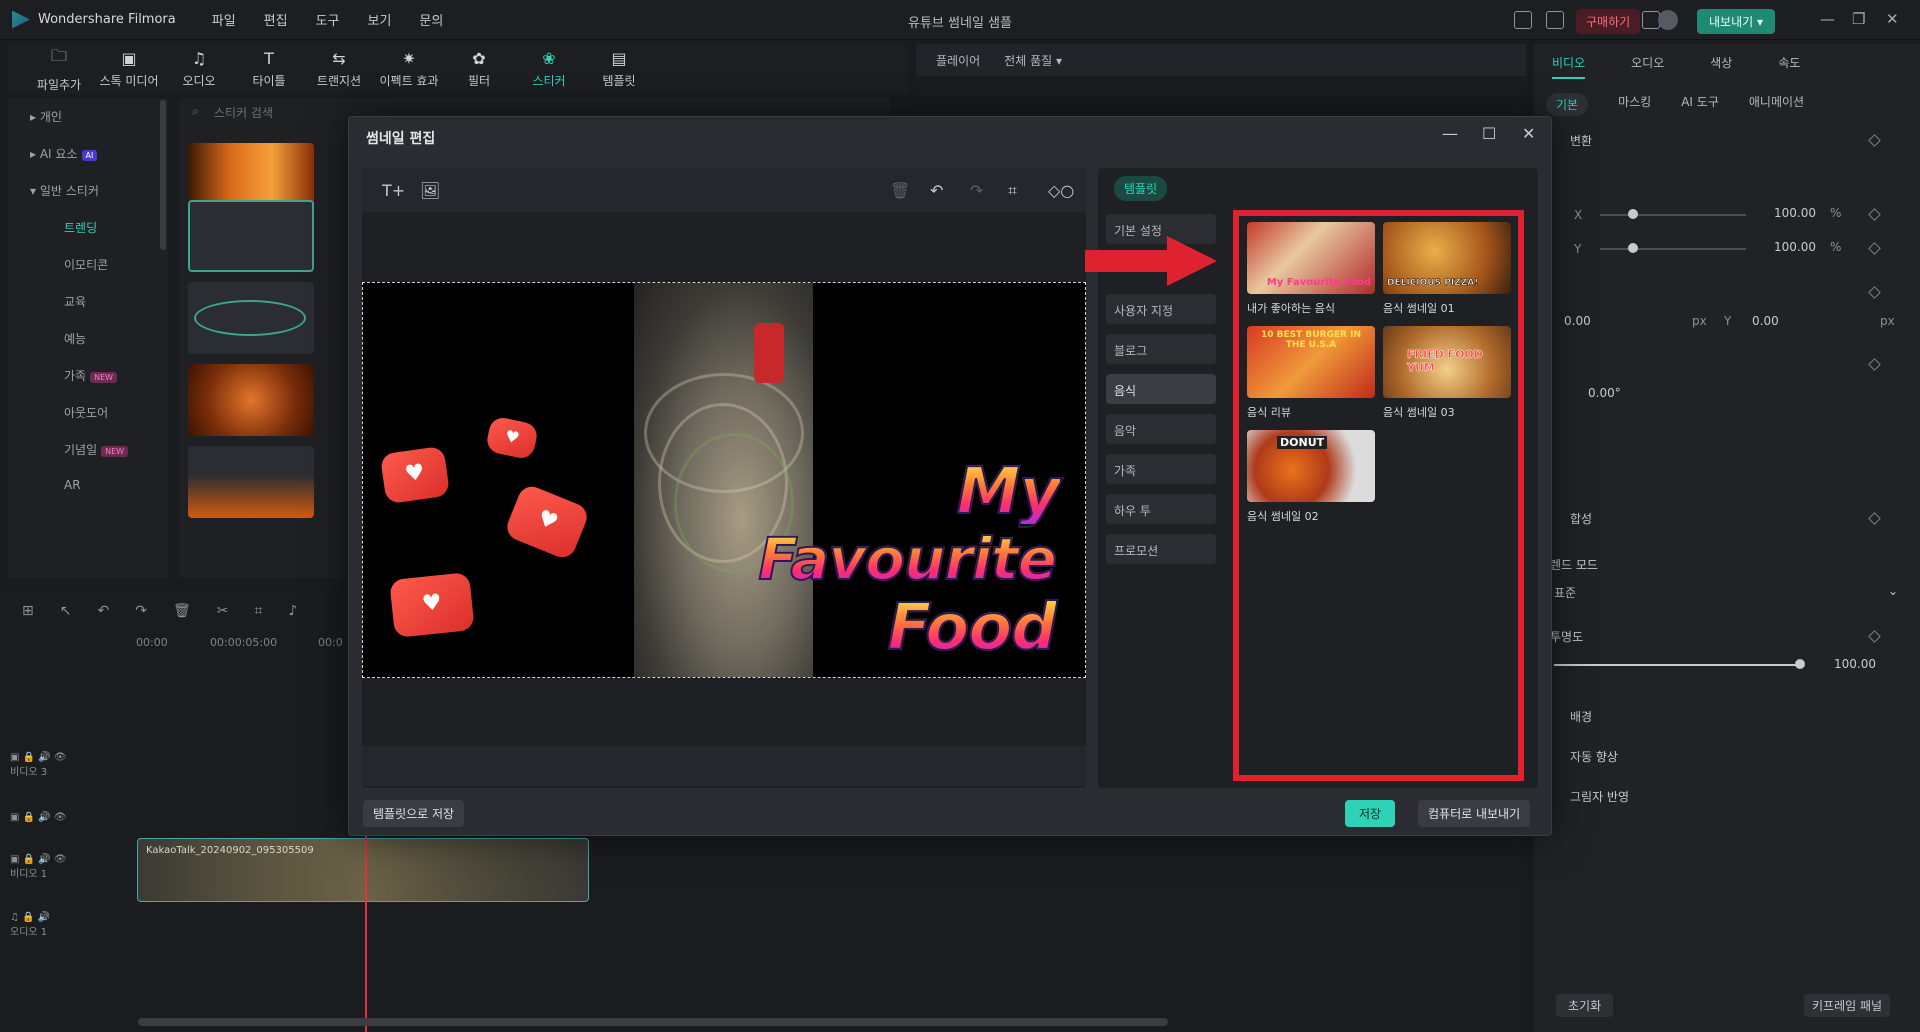 The width and height of the screenshot is (1920, 1032). What do you see at coordinates (88, 264) in the screenshot?
I see `nav-emoticon: 이모티콘` at bounding box center [88, 264].